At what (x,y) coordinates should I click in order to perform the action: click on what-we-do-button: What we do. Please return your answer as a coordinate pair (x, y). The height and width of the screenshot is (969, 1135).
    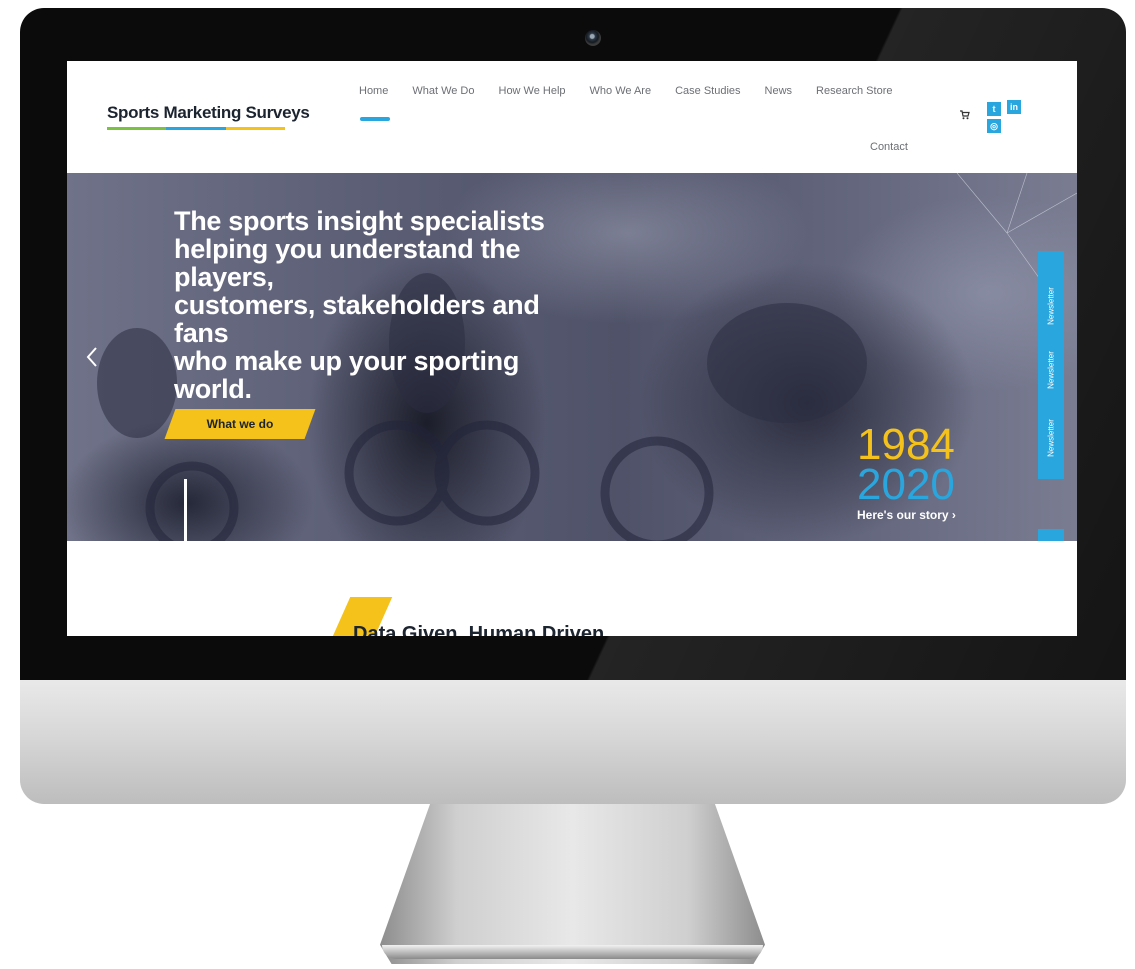
    Looking at the image, I should click on (240, 424).